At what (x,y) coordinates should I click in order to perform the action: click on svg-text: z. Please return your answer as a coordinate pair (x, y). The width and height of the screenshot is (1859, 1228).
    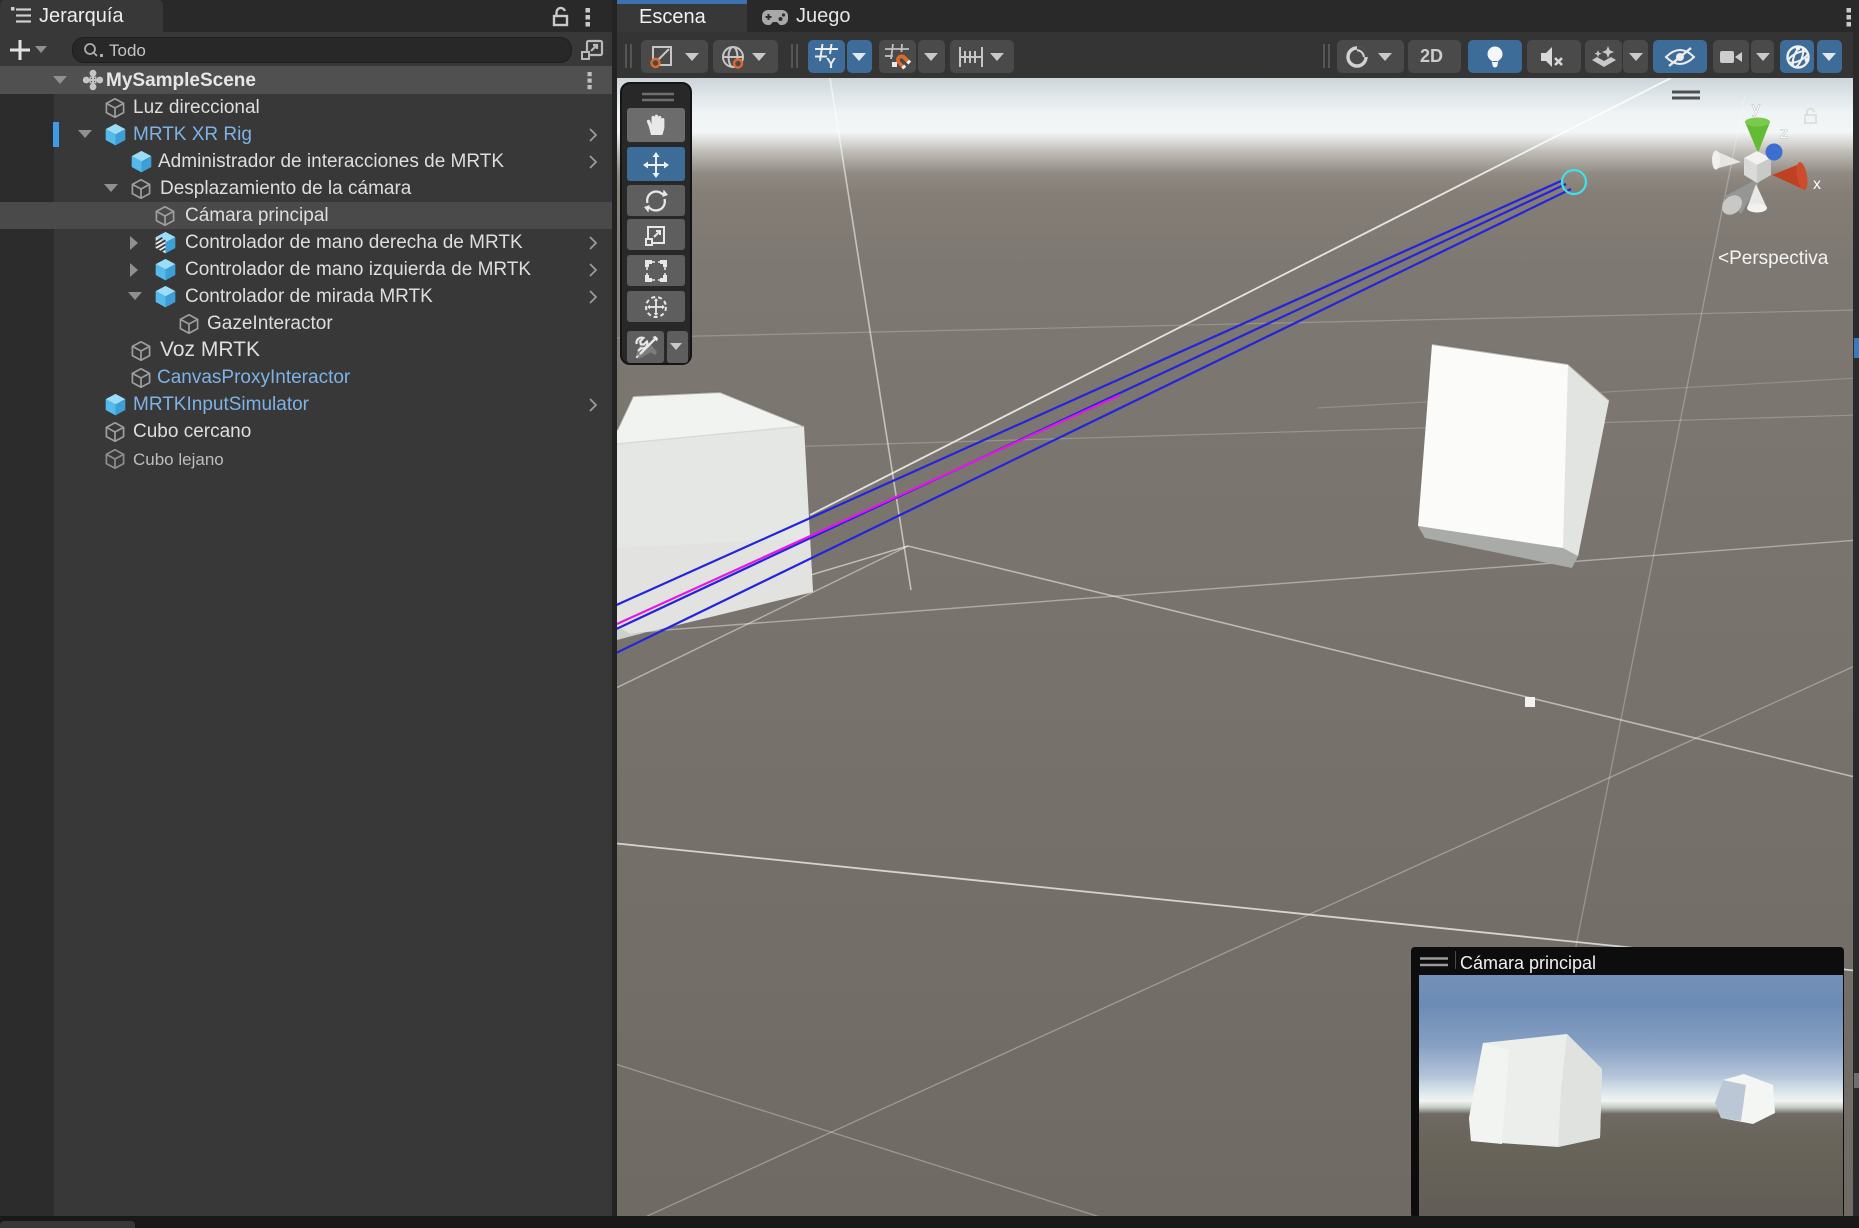
    Looking at the image, I should click on (1784, 133).